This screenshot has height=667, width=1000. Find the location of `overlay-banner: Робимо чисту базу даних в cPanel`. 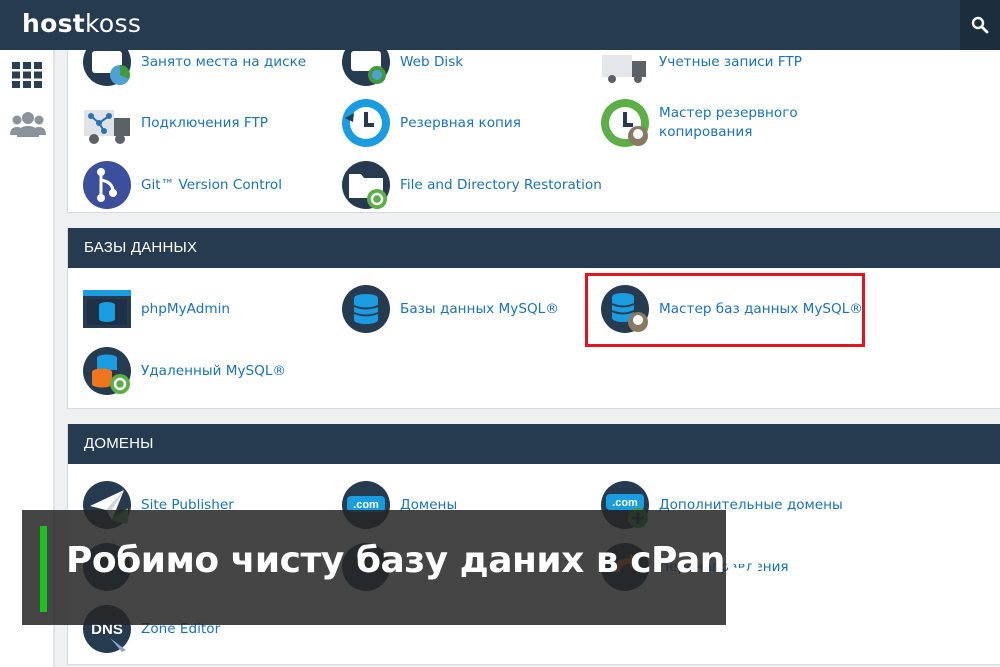

overlay-banner: Робимо чисту базу даних в cPanel is located at coordinates (391, 567).